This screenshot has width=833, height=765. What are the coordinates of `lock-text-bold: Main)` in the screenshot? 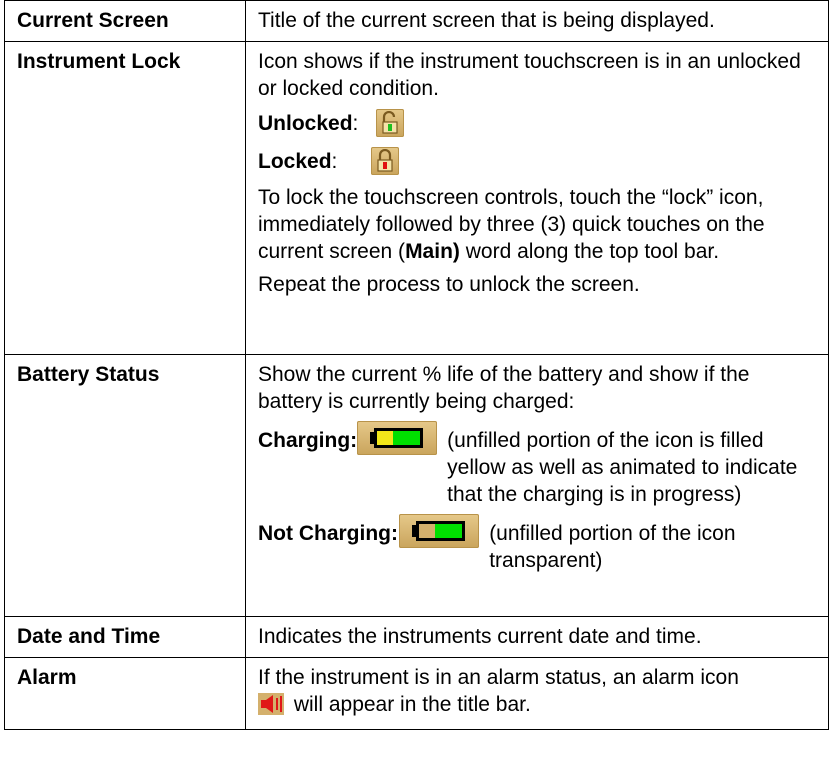 It's located at (432, 251).